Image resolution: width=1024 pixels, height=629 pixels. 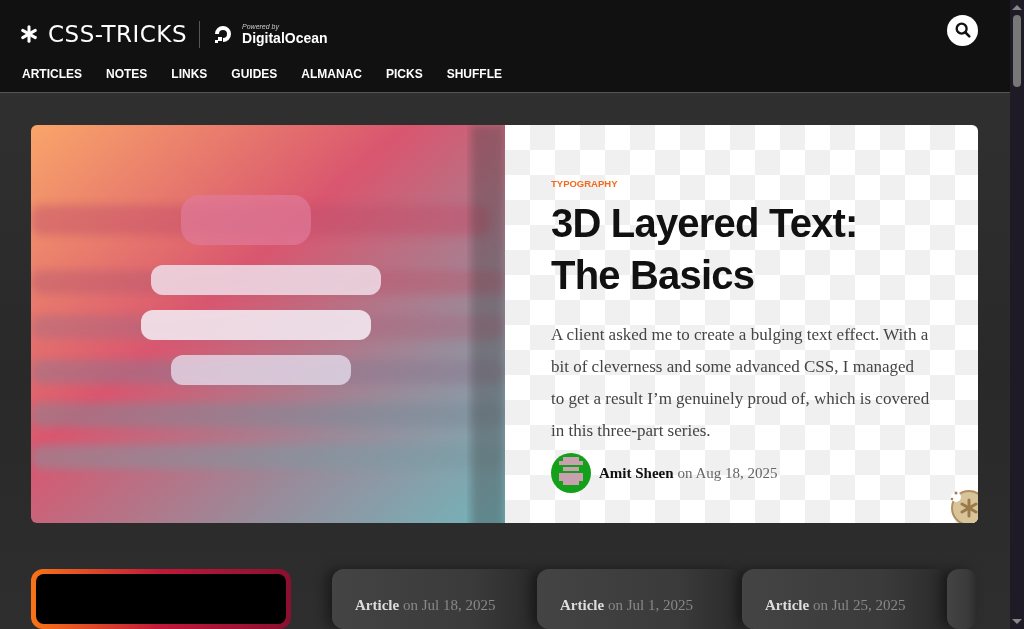 I want to click on card-meta: Article on Jul 18, 2025, so click(x=425, y=605).